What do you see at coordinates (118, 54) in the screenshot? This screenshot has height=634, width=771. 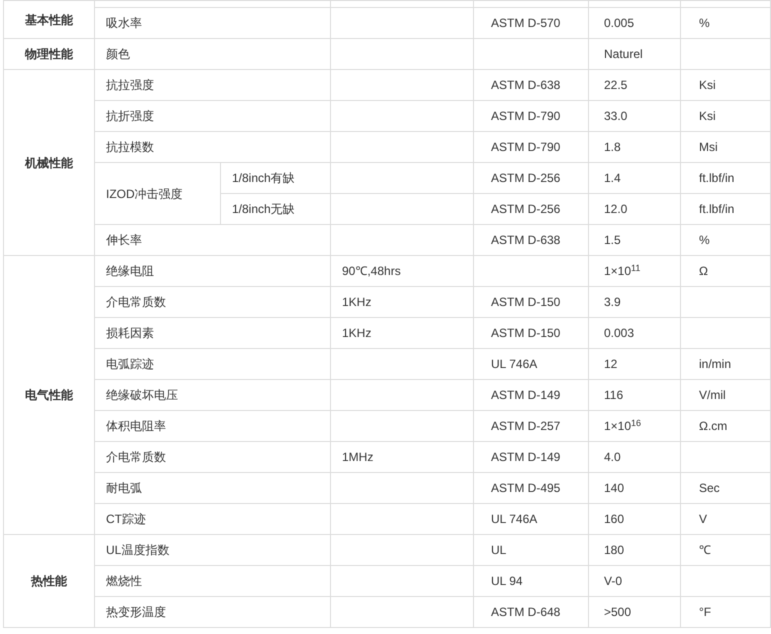 I see `property-name: 颜色` at bounding box center [118, 54].